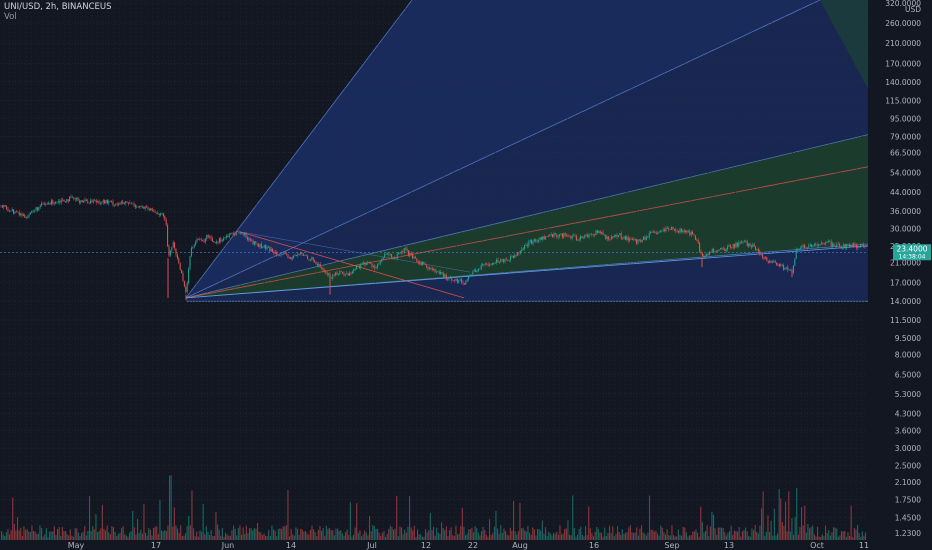  Describe the element at coordinates (594, 545) in the screenshot. I see `time-tick-label: 16` at that location.